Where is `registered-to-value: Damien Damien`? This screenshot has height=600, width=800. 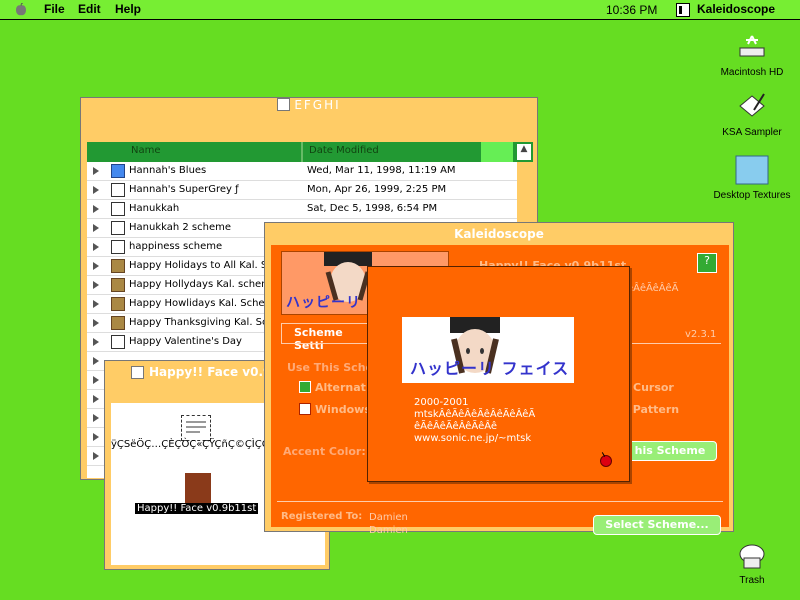
registered-to-value: Damien Damien is located at coordinates (388, 524).